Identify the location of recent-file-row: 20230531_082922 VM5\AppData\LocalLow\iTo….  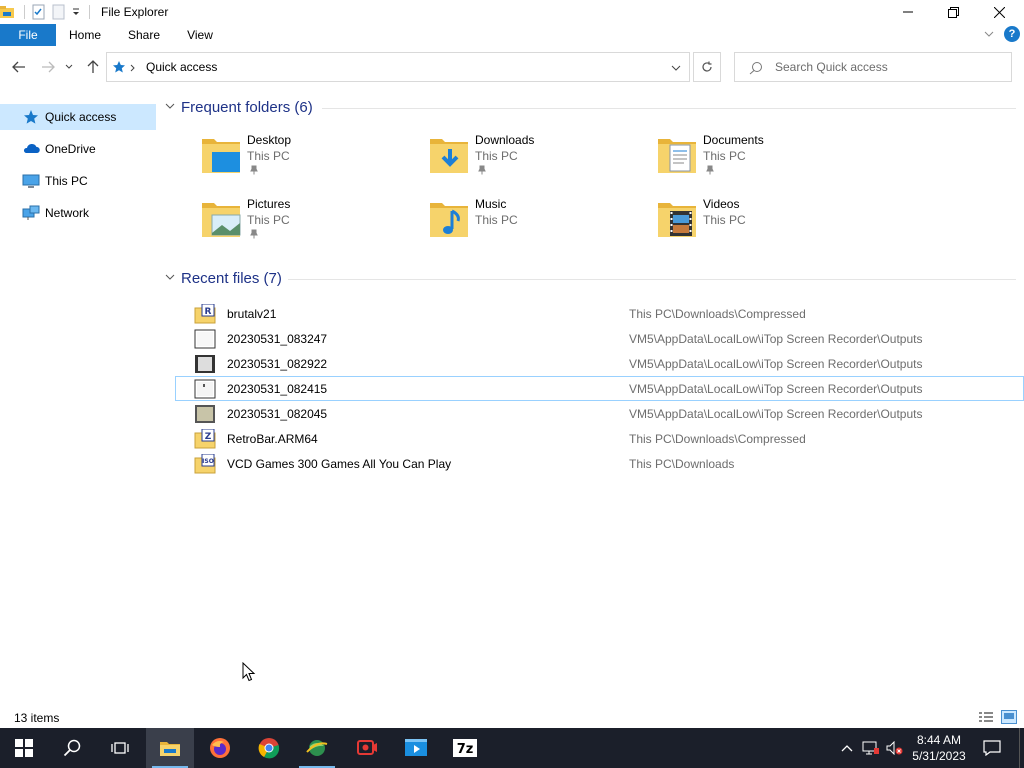
(599, 363).